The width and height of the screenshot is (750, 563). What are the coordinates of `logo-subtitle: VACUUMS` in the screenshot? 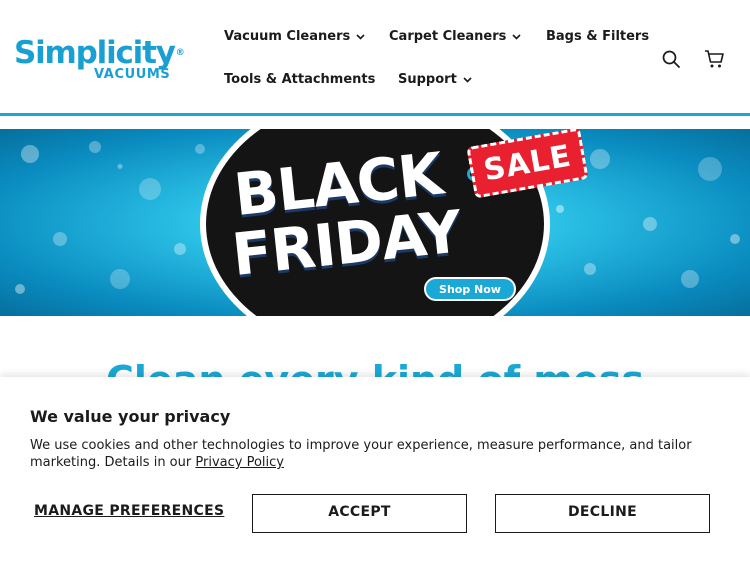 It's located at (132, 74).